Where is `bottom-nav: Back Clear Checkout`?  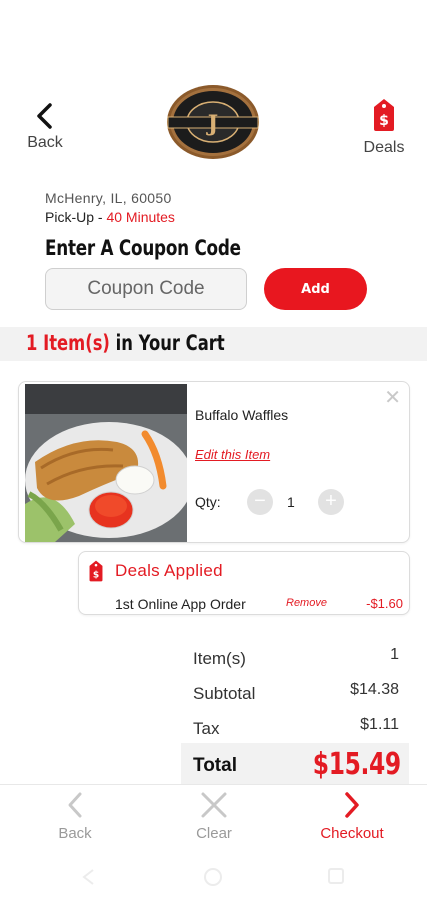
bottom-nav: Back Clear Checkout is located at coordinates (213, 819).